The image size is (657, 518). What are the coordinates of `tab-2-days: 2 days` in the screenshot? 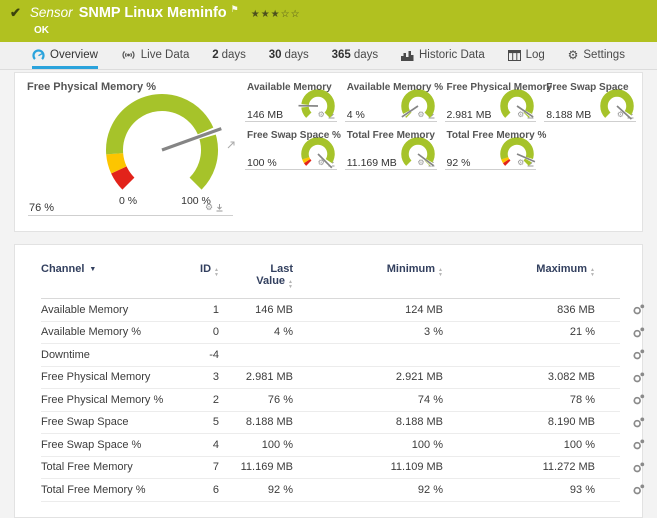 It's located at (229, 55).